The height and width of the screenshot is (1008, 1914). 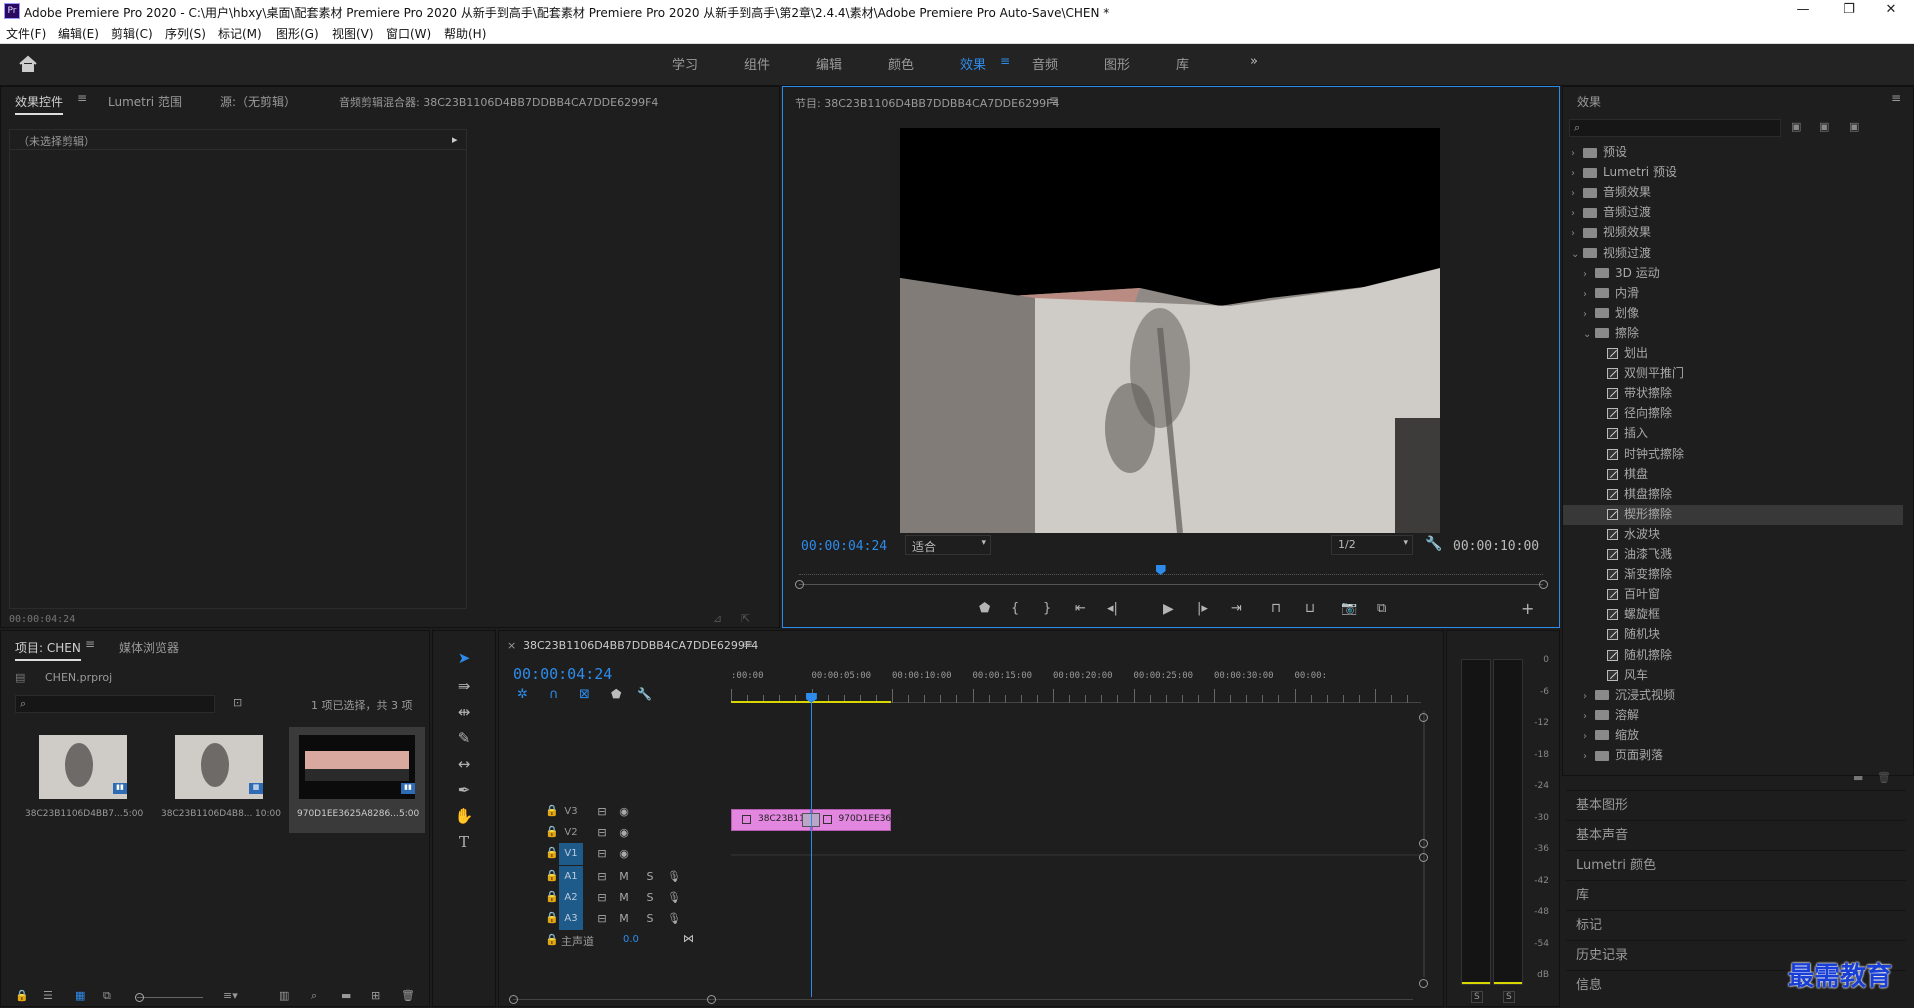 I want to click on menu-edit: 编辑(E), so click(x=78, y=33).